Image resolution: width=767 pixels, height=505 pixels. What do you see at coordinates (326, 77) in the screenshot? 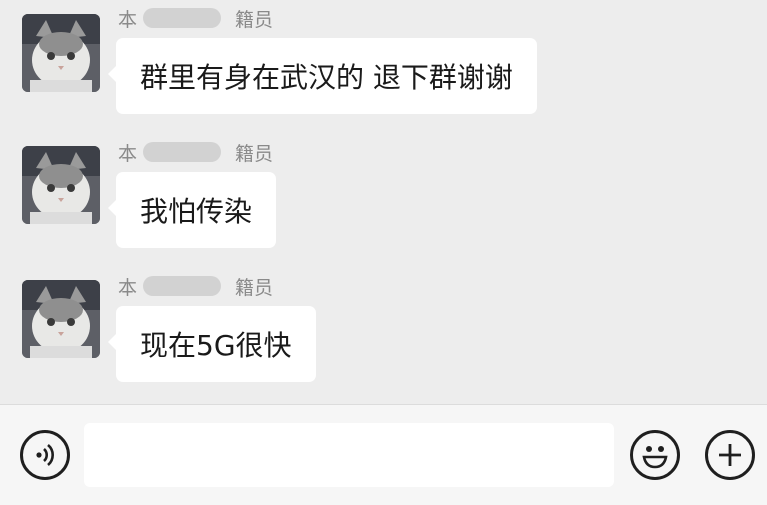
I see `message-text: 群里有身在武汉的 退下群谢谢` at bounding box center [326, 77].